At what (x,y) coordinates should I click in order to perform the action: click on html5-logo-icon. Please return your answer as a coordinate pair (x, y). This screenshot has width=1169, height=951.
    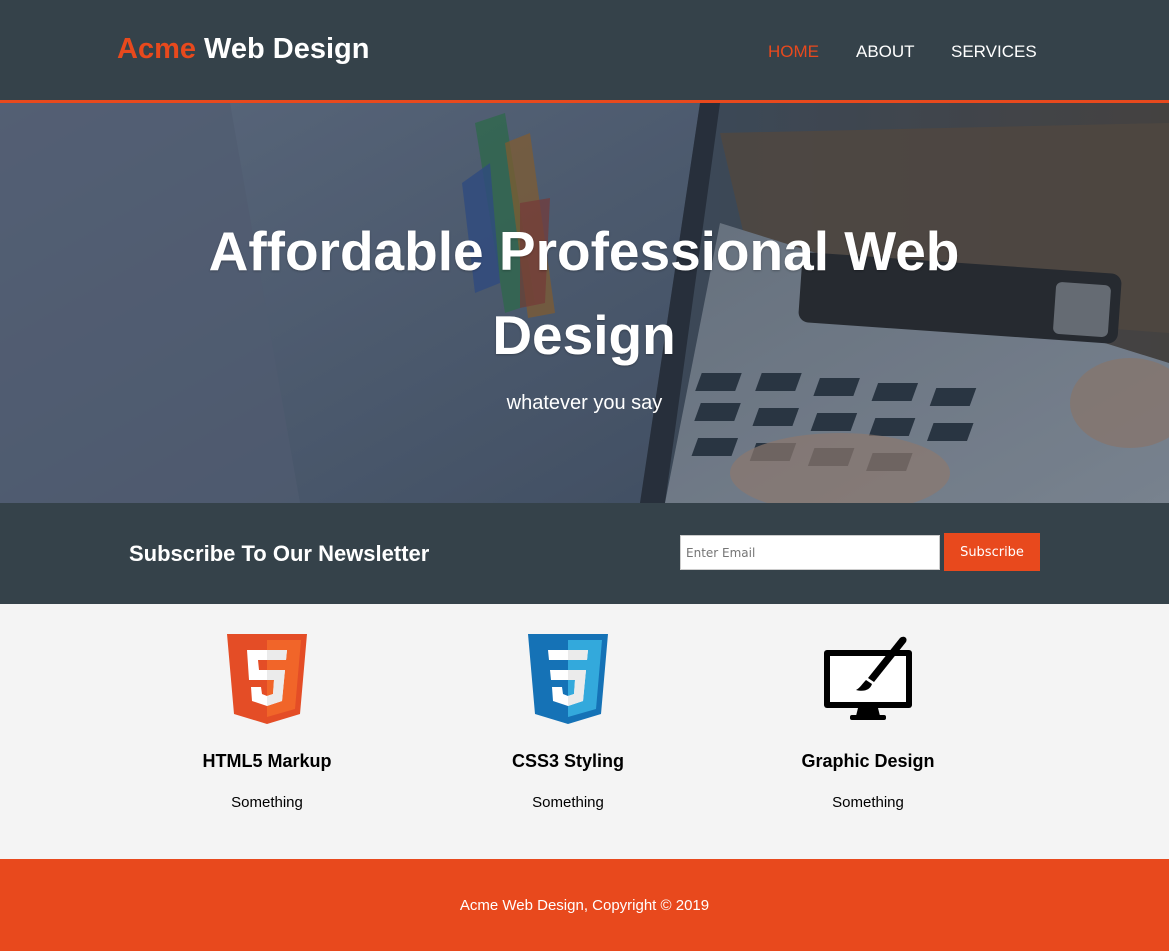
    Looking at the image, I should click on (267, 679).